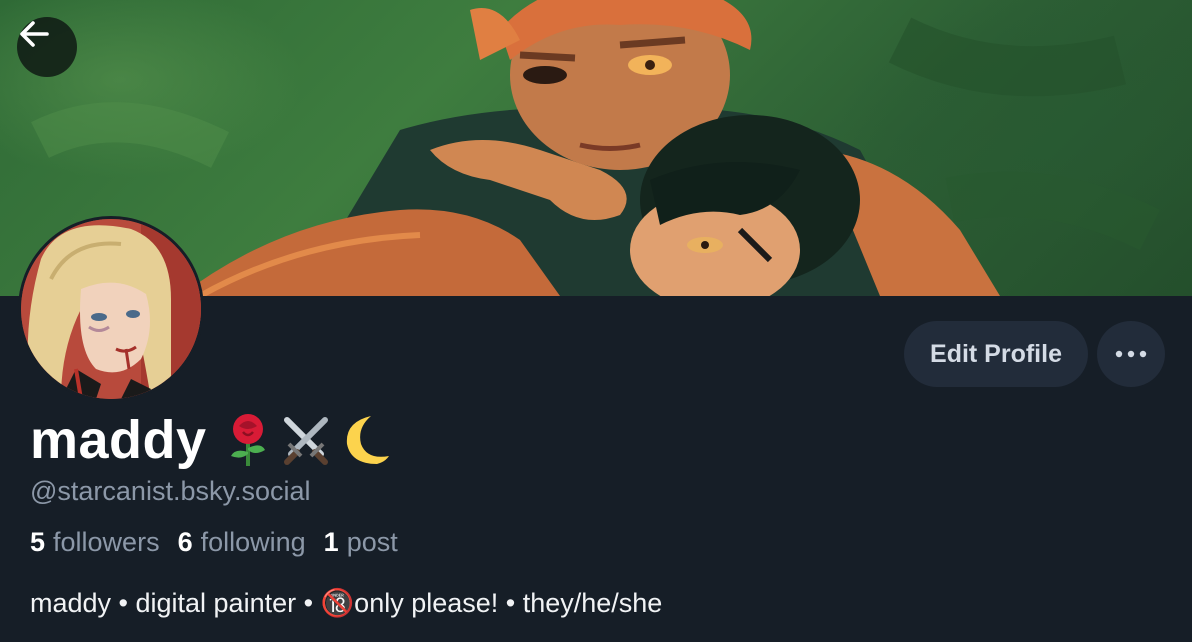 The image size is (1192, 642). I want to click on following-link: 6 following, so click(242, 542).